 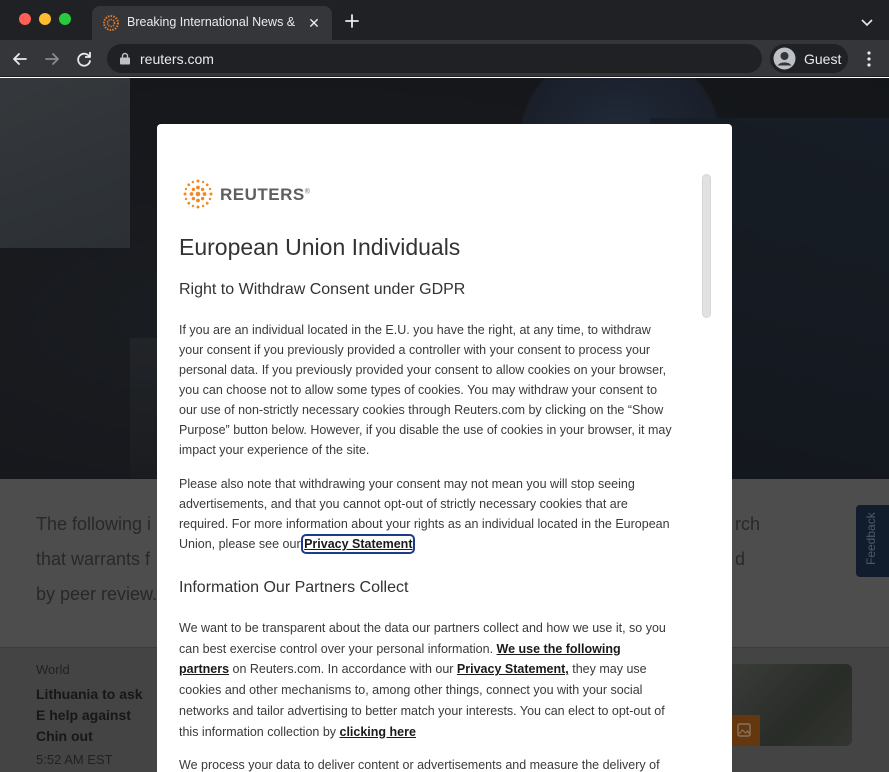 What do you see at coordinates (378, 732) in the screenshot?
I see `opt-out-link: clicking here` at bounding box center [378, 732].